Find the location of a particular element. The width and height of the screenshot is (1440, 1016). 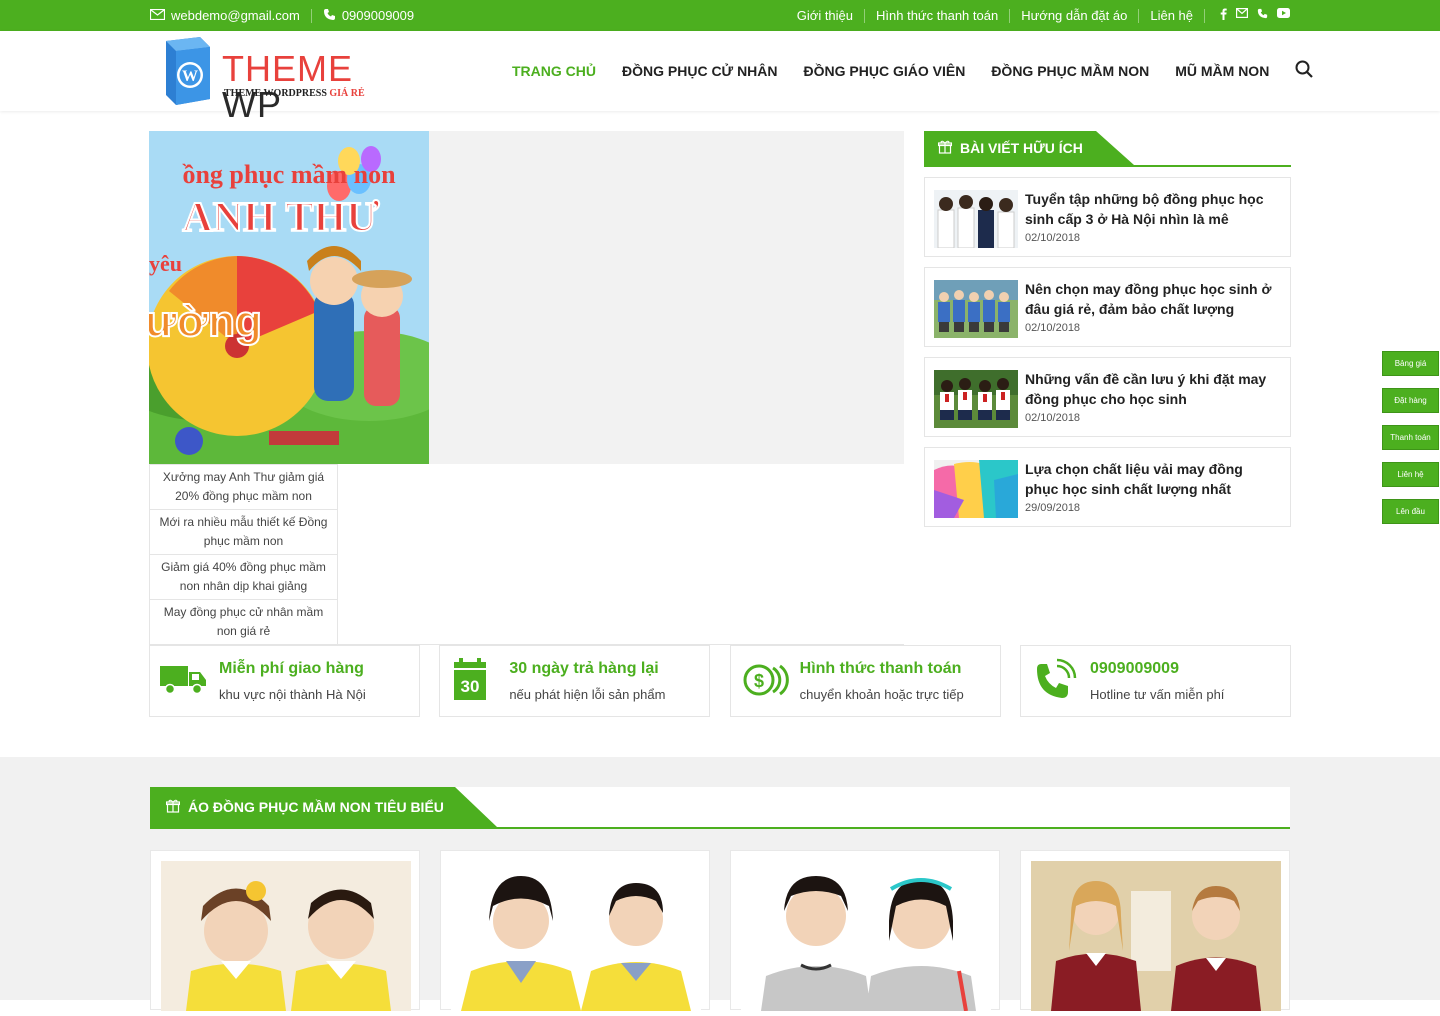

site-logo: W THEME WP THEME WORDPRESS GIÁ RẺ is located at coordinates (288, 79).